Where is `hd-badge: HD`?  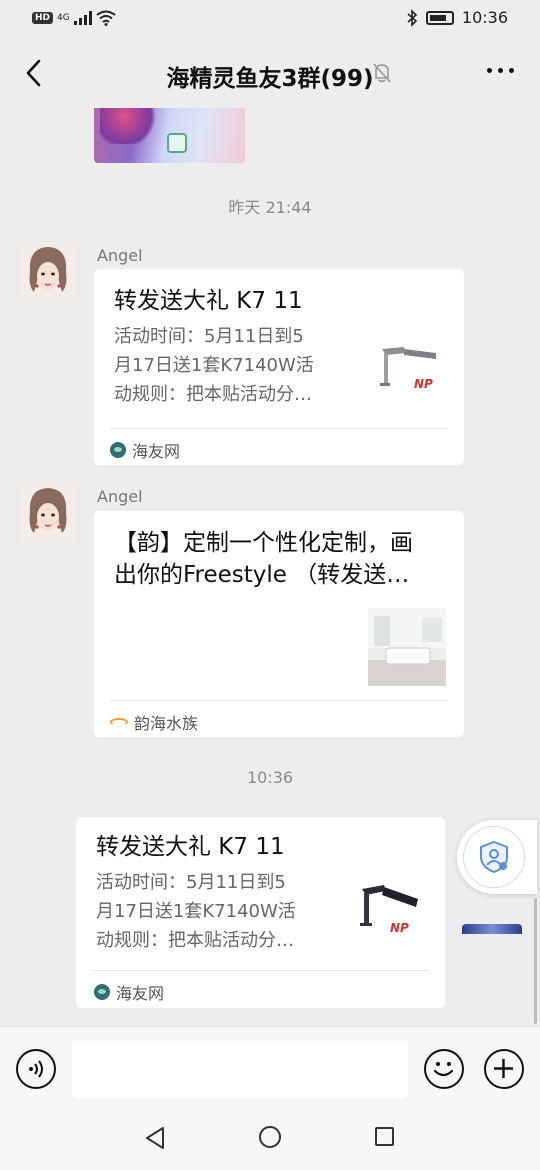 hd-badge: HD is located at coordinates (43, 18).